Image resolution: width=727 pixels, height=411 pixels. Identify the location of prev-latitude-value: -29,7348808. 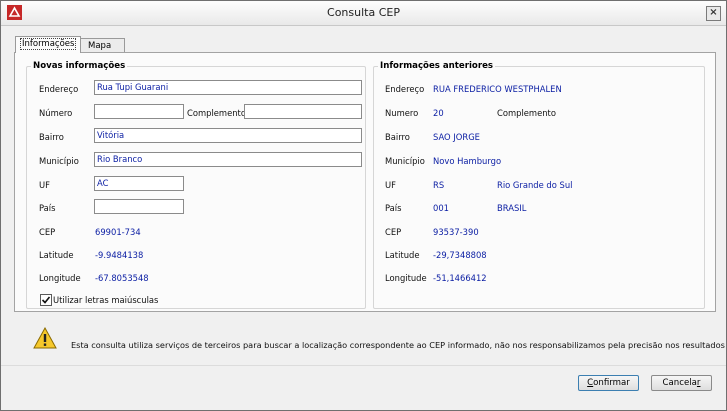
(460, 255).